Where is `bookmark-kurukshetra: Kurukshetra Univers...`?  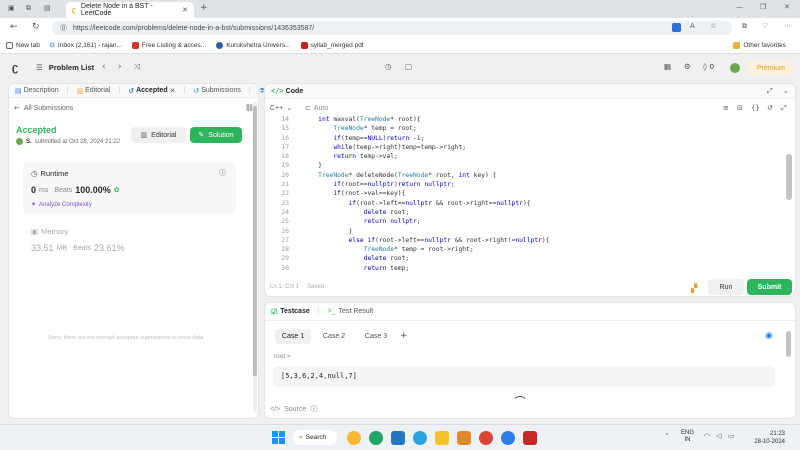 bookmark-kurukshetra: Kurukshetra Univers... is located at coordinates (253, 45).